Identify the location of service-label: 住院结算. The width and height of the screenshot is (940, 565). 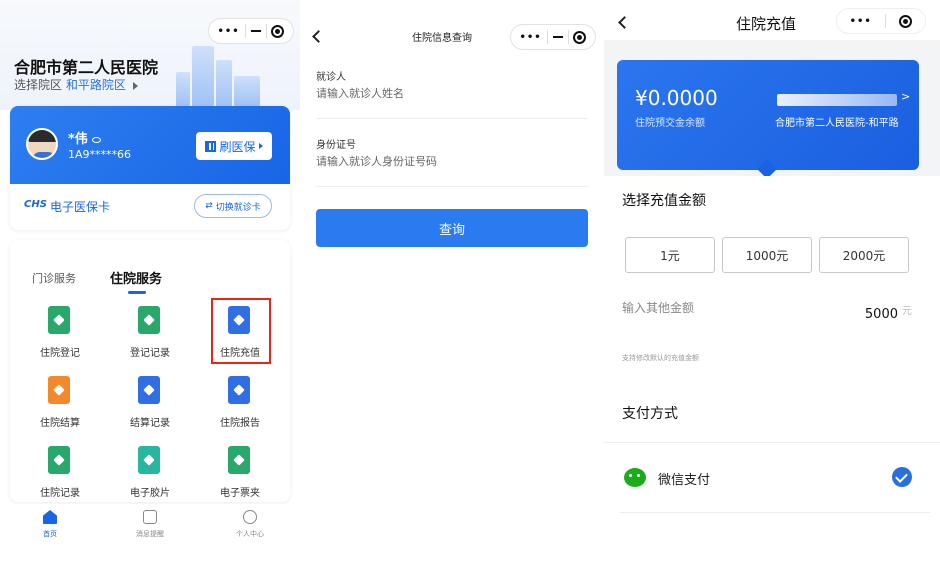
(60, 423).